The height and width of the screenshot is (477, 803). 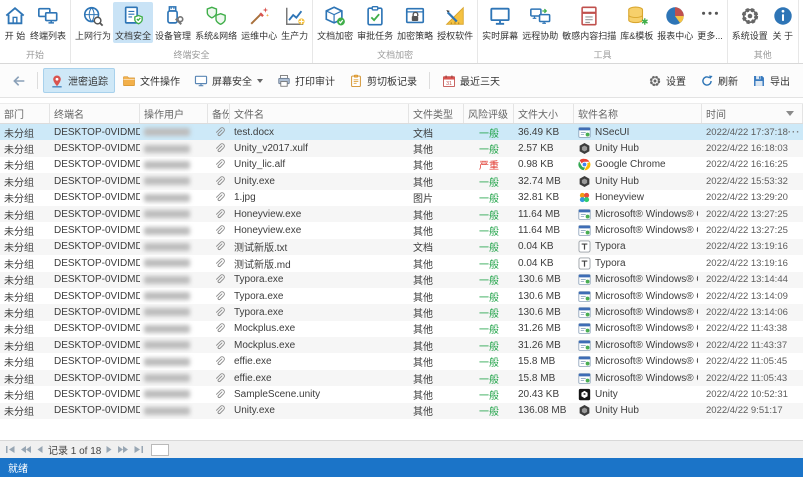 What do you see at coordinates (40, 449) in the screenshot?
I see `nav-prev-button` at bounding box center [40, 449].